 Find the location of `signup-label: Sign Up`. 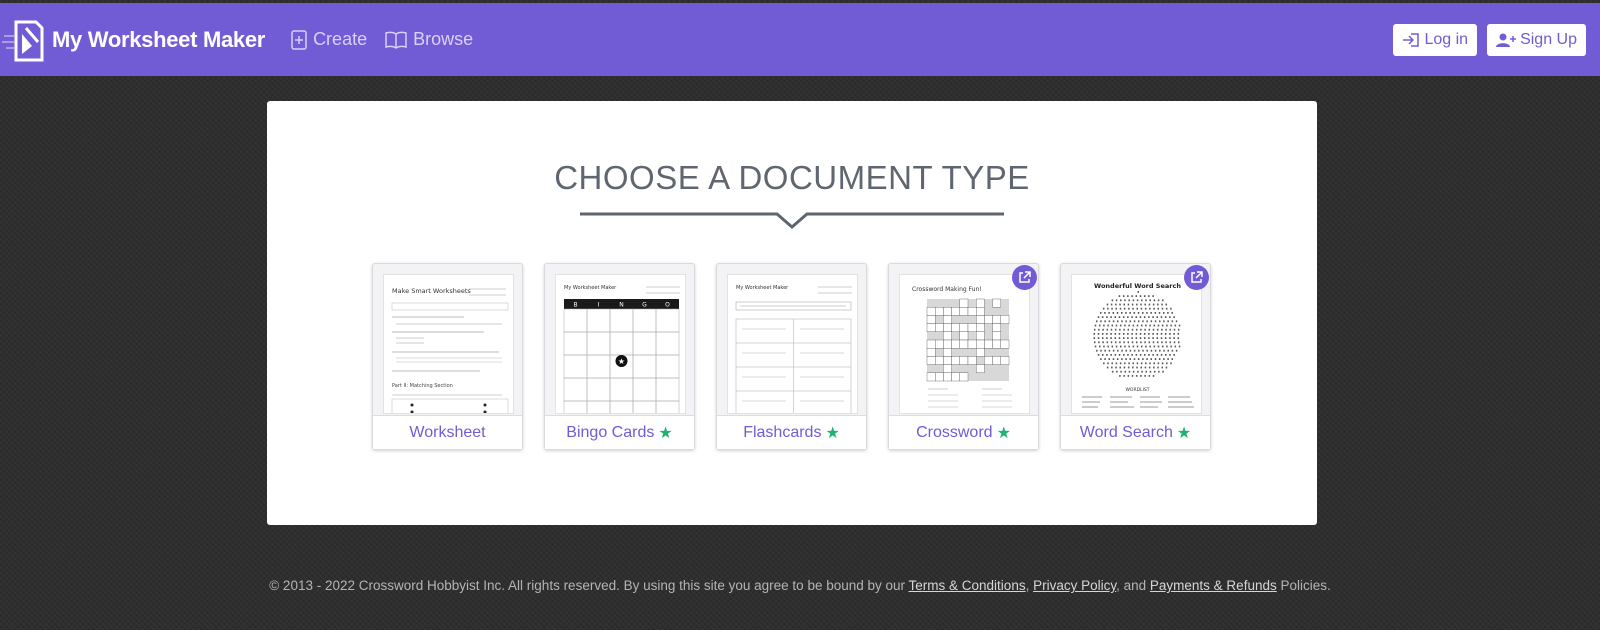

signup-label: Sign Up is located at coordinates (1548, 39).